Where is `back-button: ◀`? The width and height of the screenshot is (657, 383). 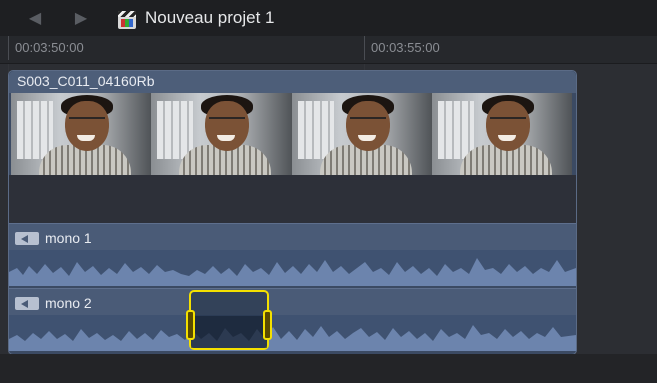
back-button: ◀ is located at coordinates (35, 19).